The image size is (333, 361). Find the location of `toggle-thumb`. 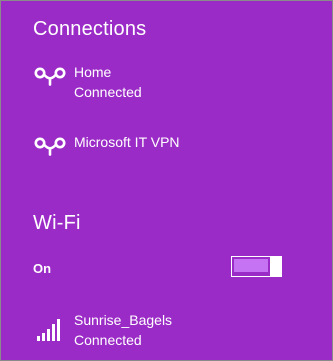

toggle-thumb is located at coordinates (276, 266).